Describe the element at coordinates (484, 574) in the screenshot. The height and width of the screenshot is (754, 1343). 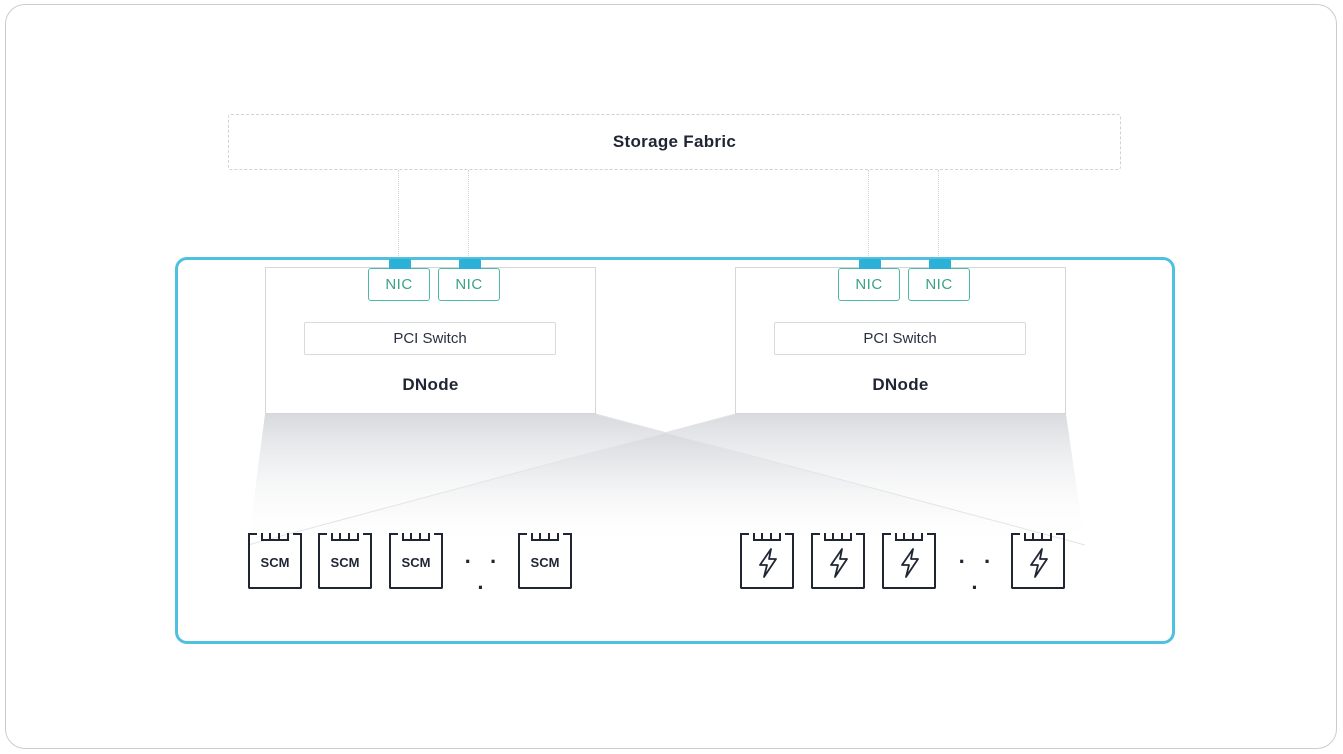
I see `scm-ellipsis: · · ·` at that location.